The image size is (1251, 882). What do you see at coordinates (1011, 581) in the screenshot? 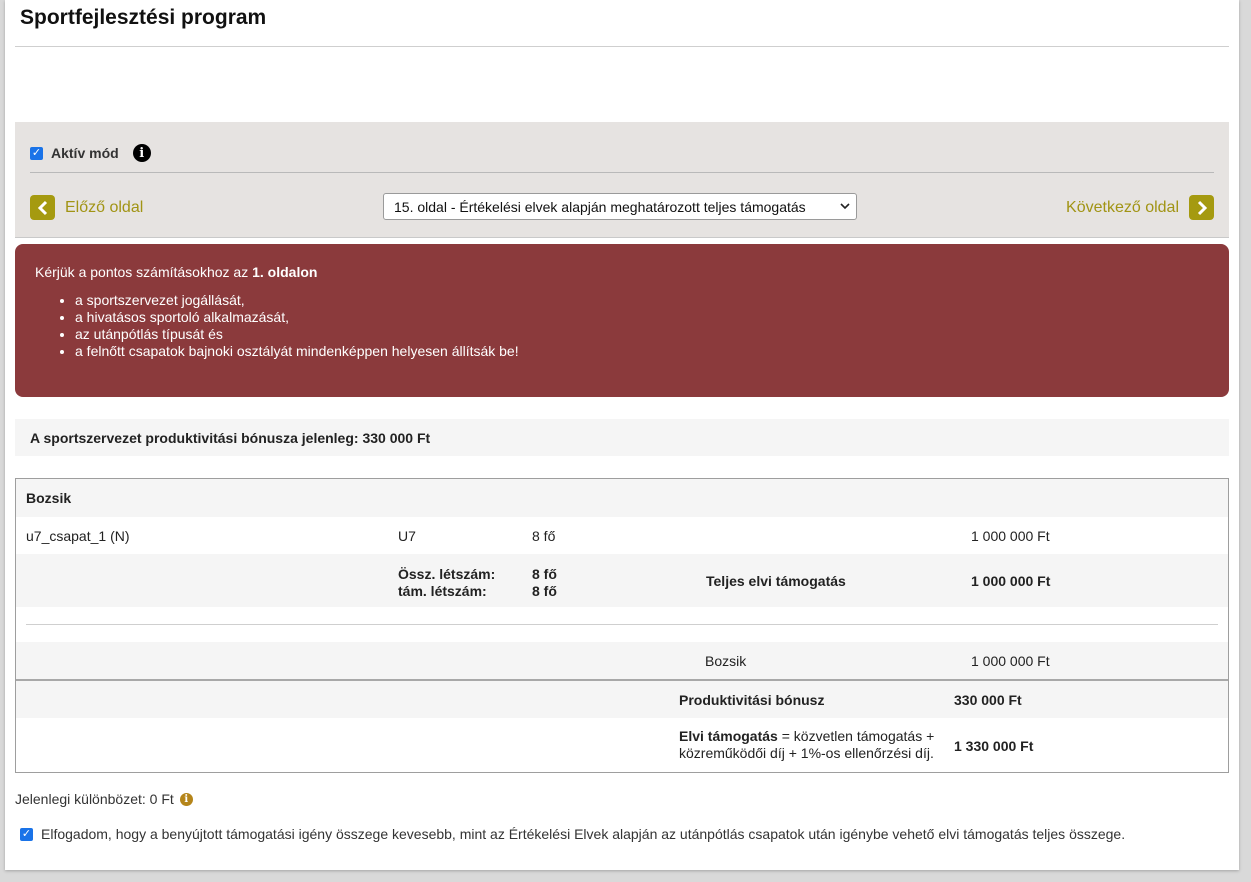
I see `total-support-value: 1 000 000 Ft` at bounding box center [1011, 581].